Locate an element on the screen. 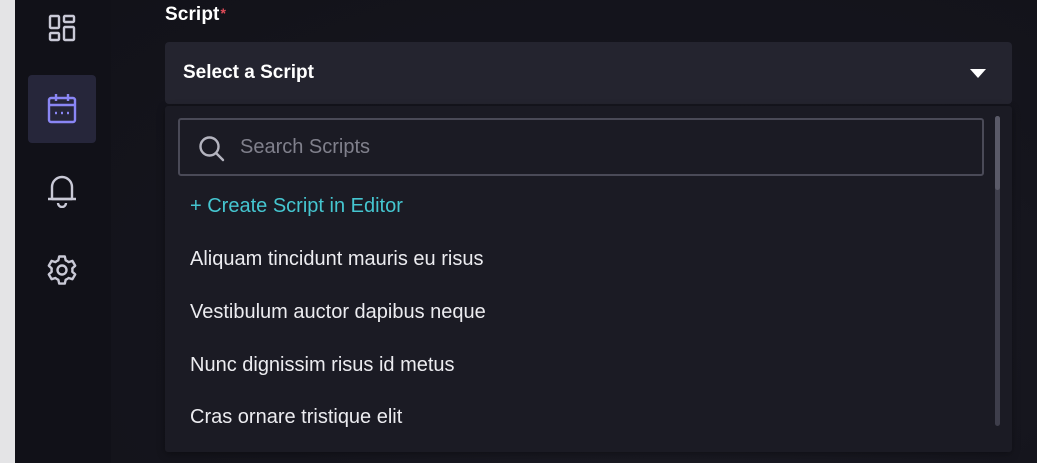 The height and width of the screenshot is (463, 1037). gear-icon is located at coordinates (62, 270).